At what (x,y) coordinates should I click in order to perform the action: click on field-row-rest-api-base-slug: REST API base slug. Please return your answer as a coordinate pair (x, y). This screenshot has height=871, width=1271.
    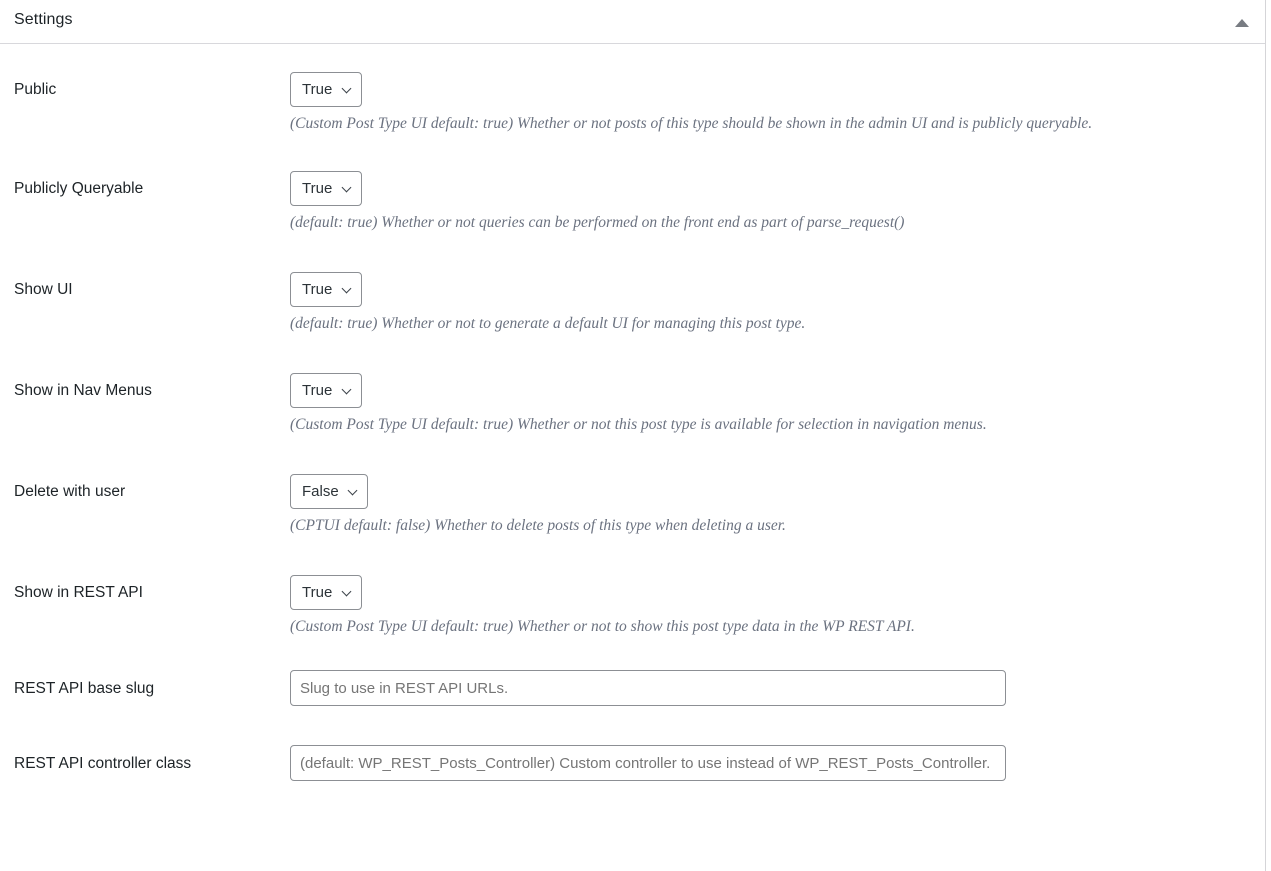
    Looking at the image, I should click on (632, 688).